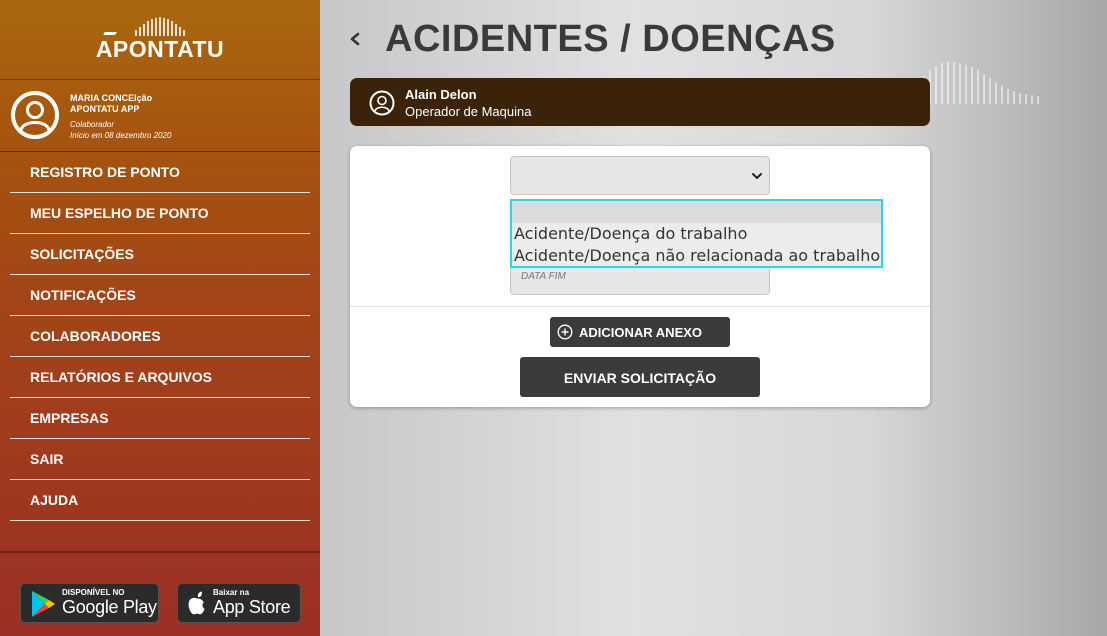 This screenshot has width=1107, height=636. Describe the element at coordinates (92, 124) in the screenshot. I see `user-role: Colaborador` at that location.